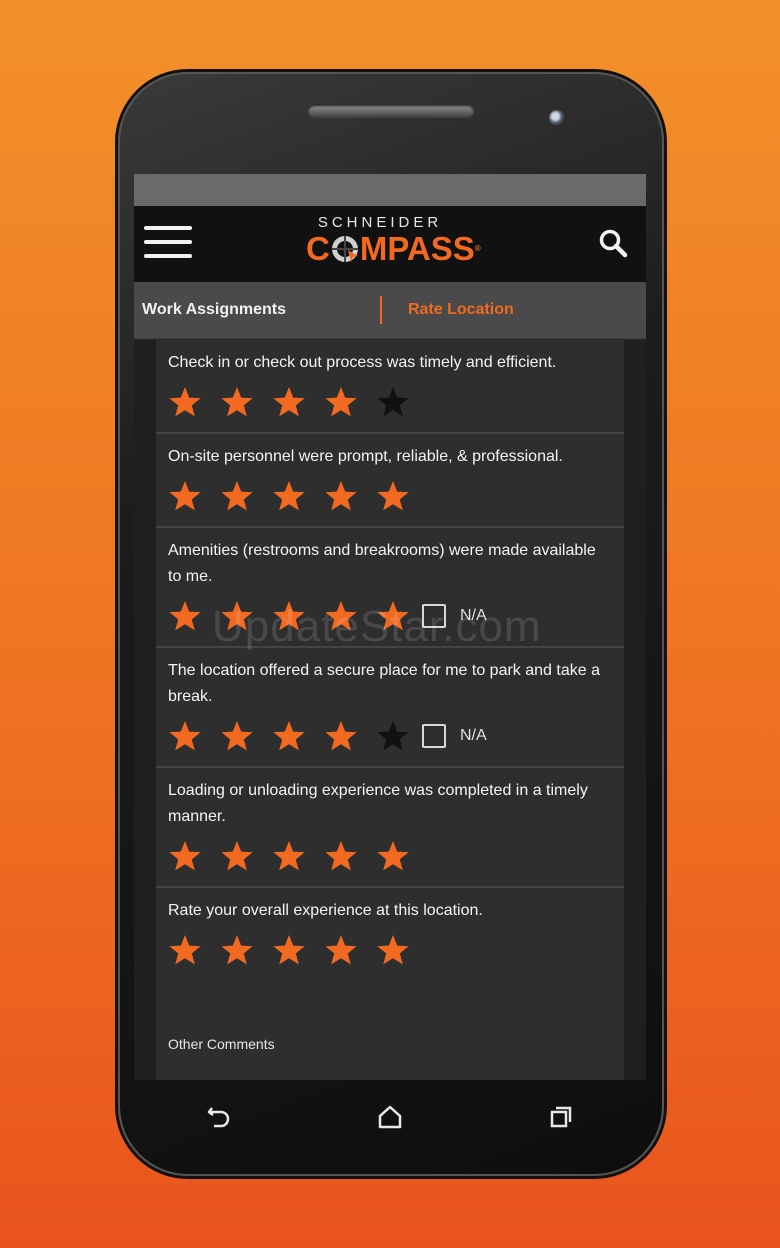  Describe the element at coordinates (219, 1117) in the screenshot. I see `back-icon` at that location.